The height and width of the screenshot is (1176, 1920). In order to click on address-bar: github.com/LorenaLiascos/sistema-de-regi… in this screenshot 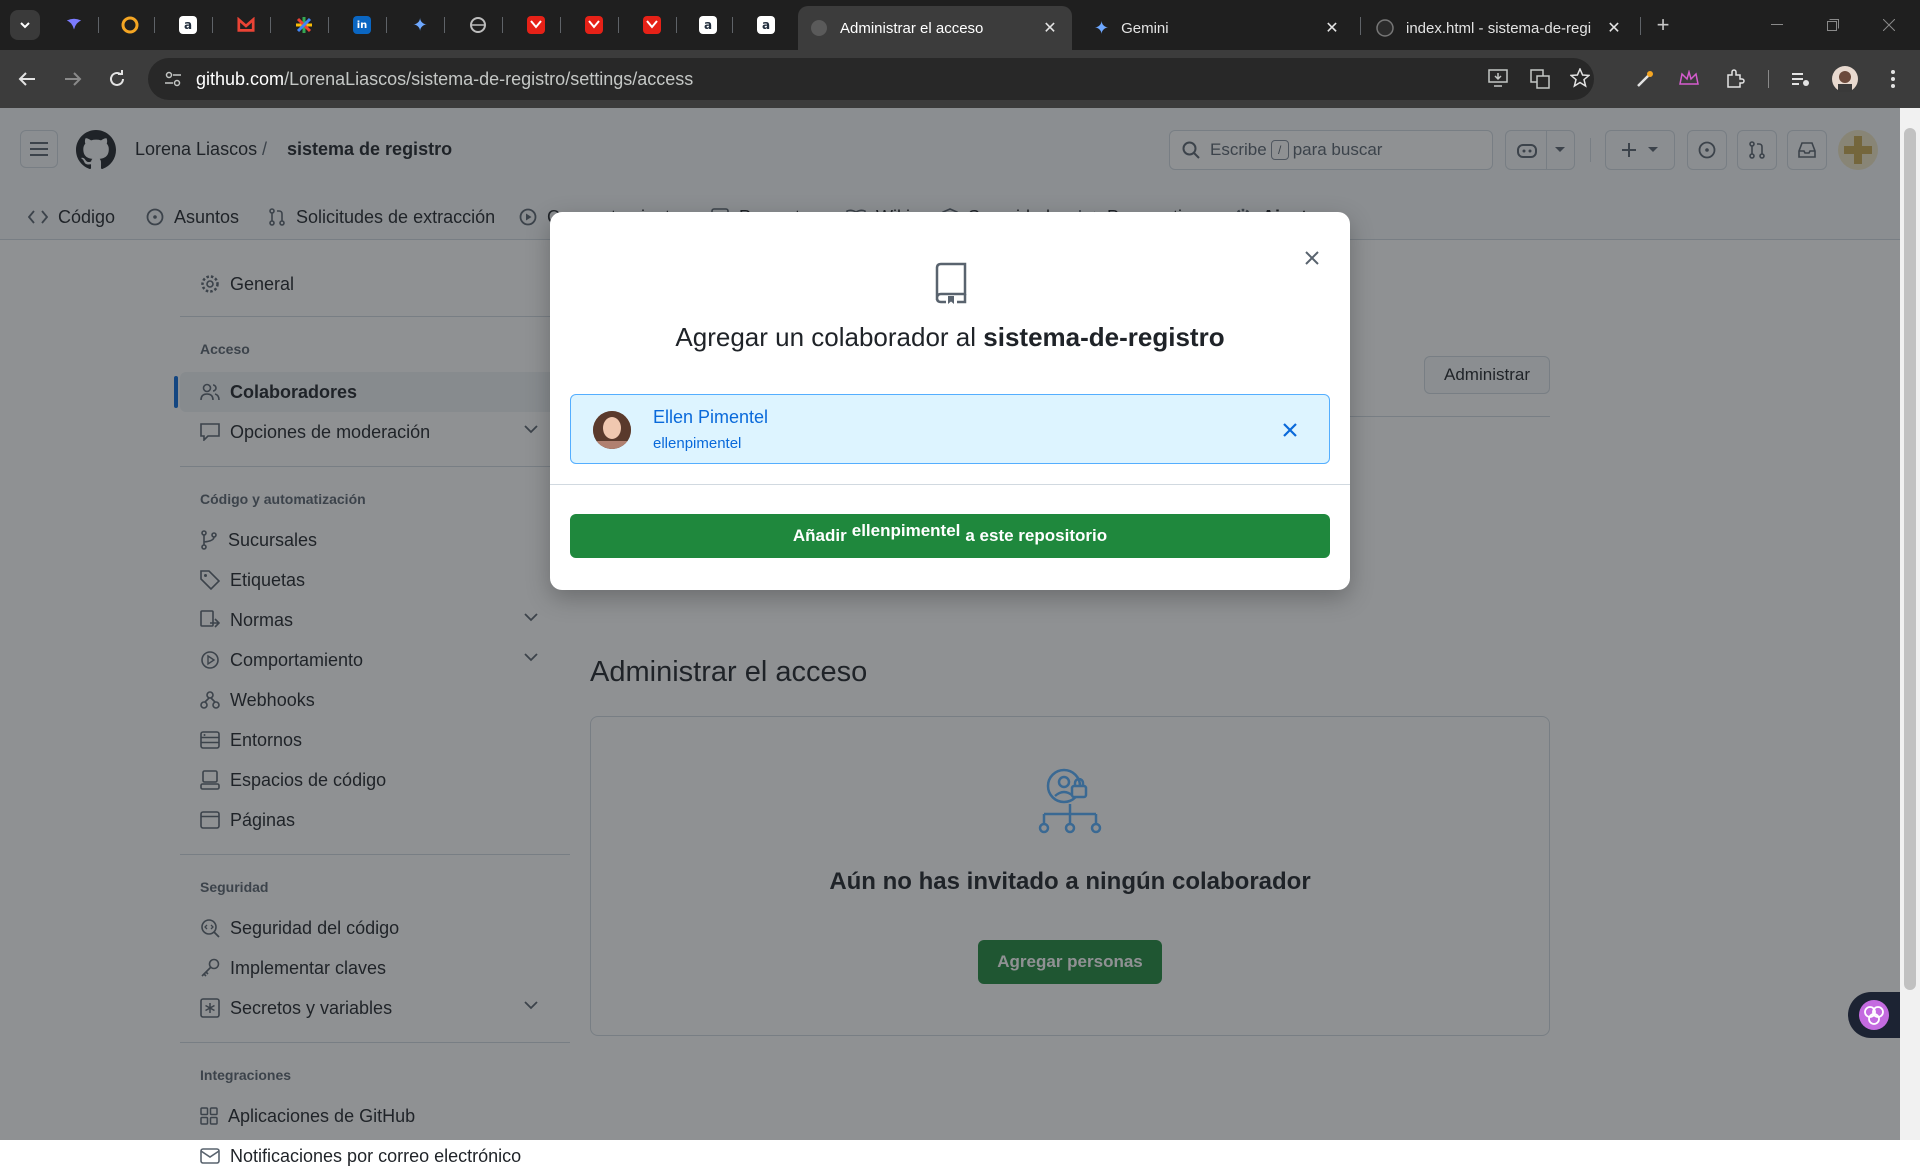, I will do `click(871, 79)`.